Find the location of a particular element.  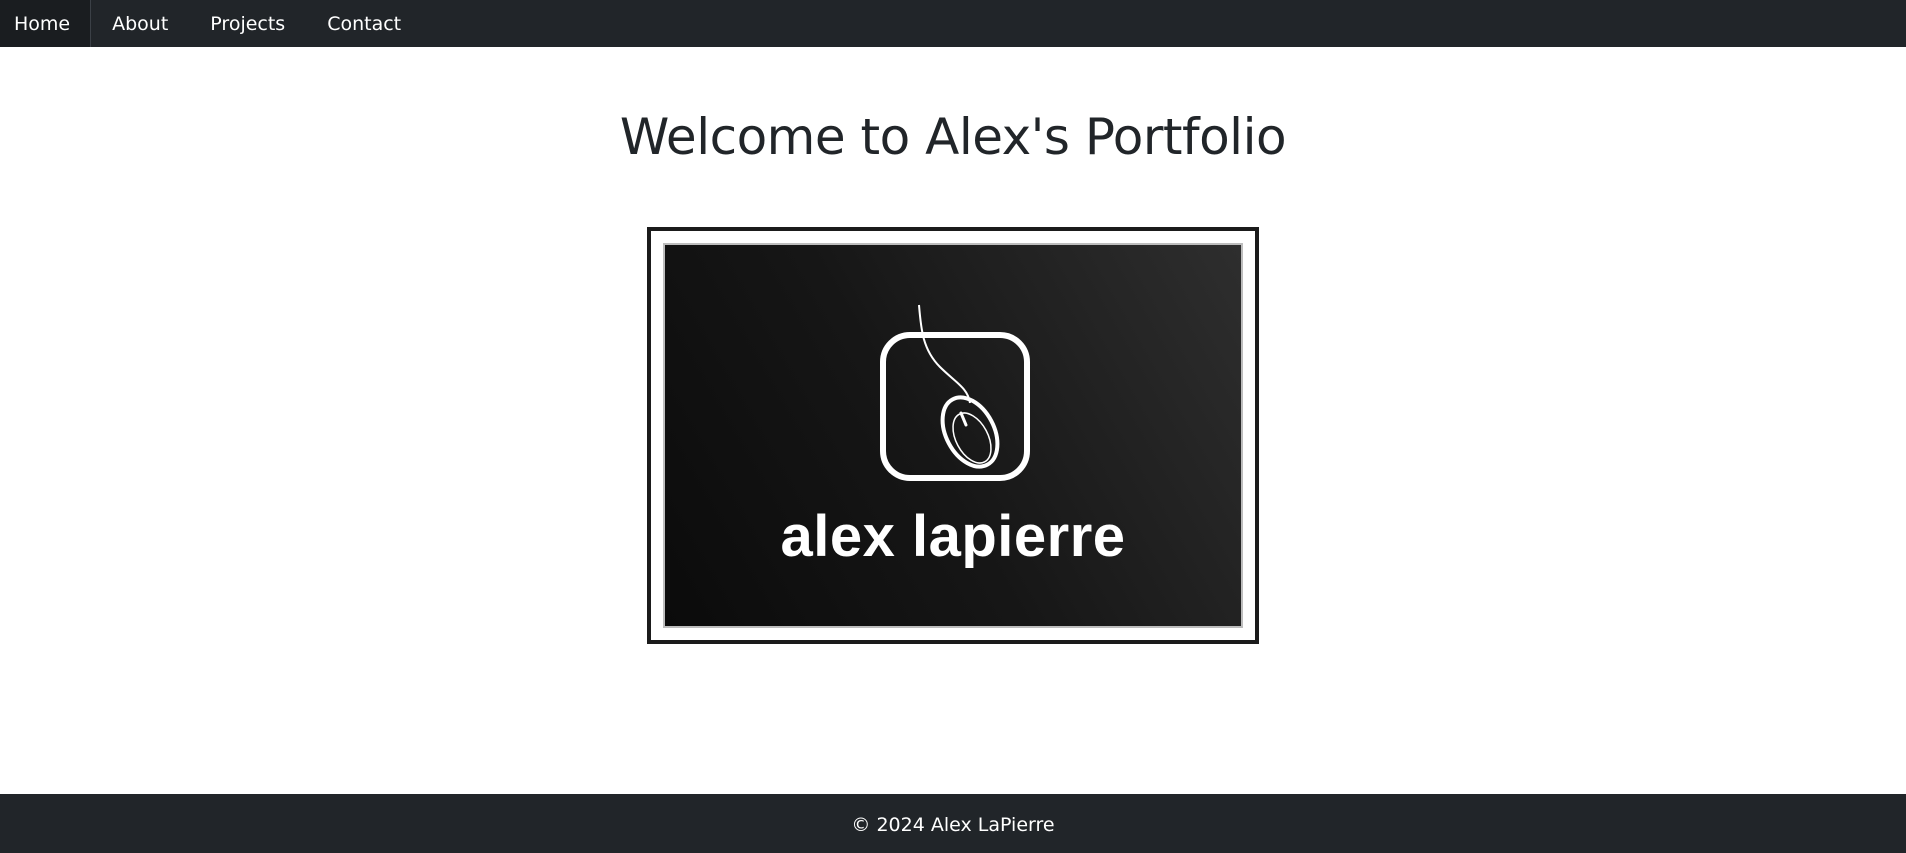

top-navbar: Home About Projects Contact is located at coordinates (953, 23).